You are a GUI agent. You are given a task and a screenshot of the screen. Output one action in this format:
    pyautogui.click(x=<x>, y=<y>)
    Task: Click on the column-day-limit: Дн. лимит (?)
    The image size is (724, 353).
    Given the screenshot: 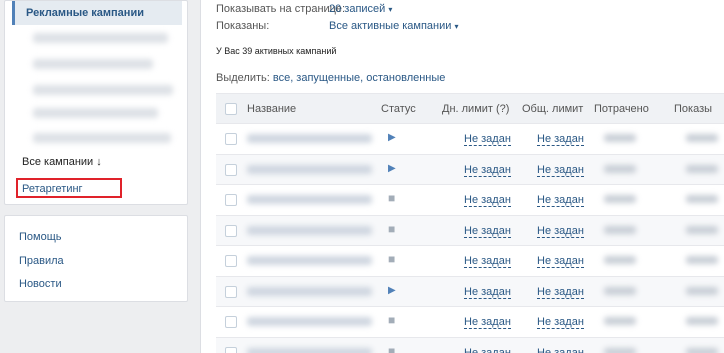 What is the action you would take?
    pyautogui.click(x=475, y=109)
    